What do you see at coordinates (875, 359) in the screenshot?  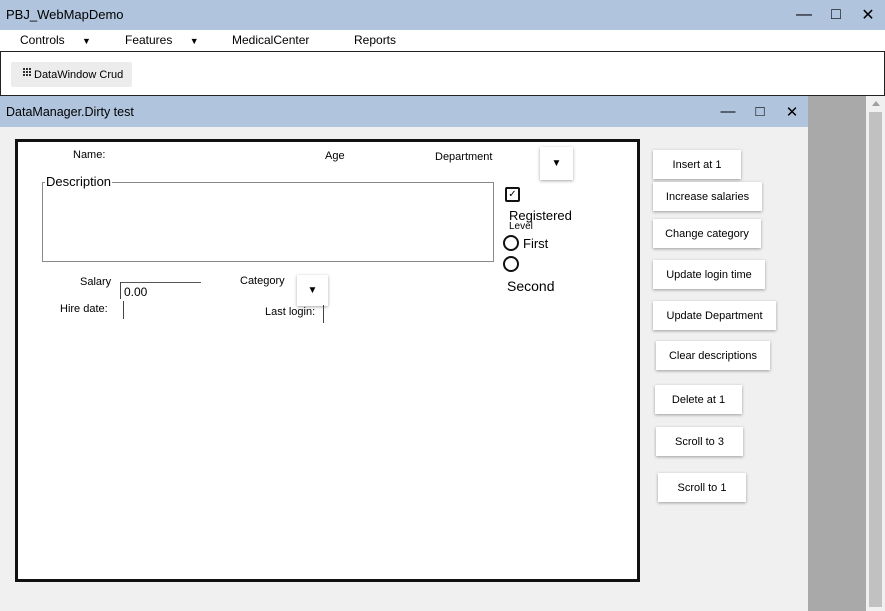 I see `scrollbar-thumb` at bounding box center [875, 359].